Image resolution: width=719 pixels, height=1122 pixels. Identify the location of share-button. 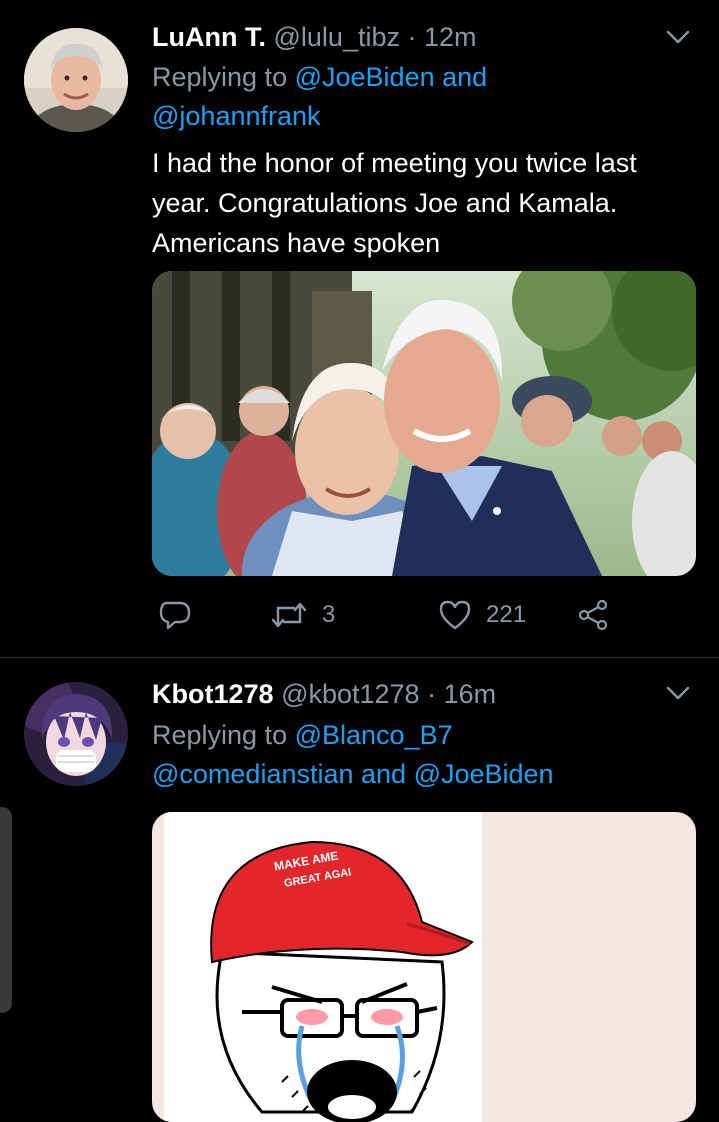
(593, 615).